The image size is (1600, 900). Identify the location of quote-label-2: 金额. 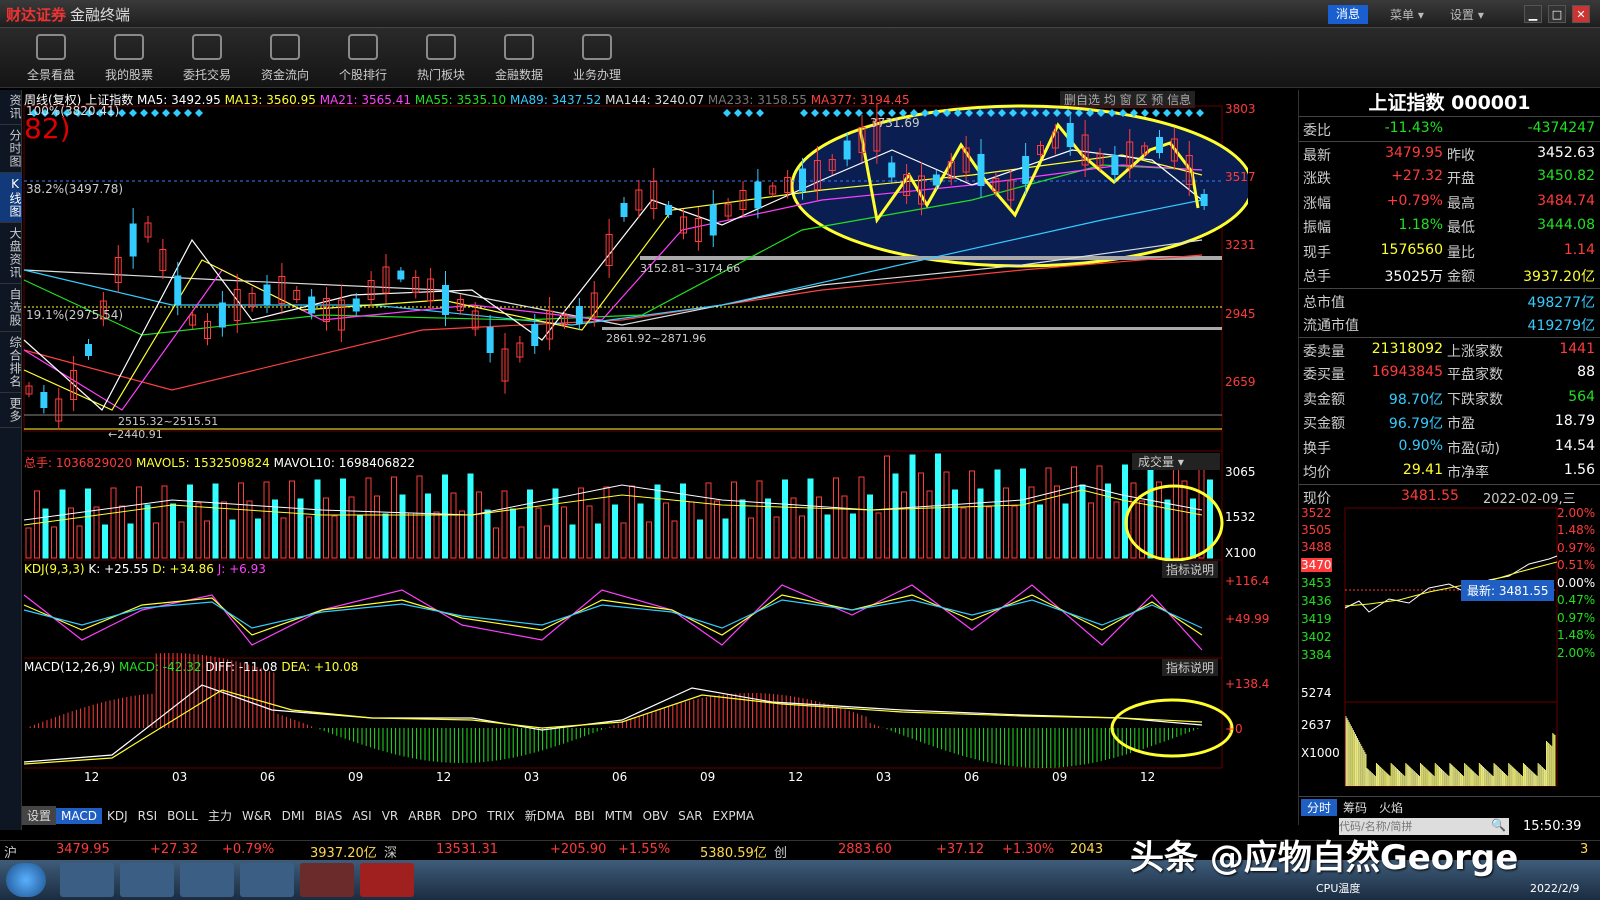
(1461, 277).